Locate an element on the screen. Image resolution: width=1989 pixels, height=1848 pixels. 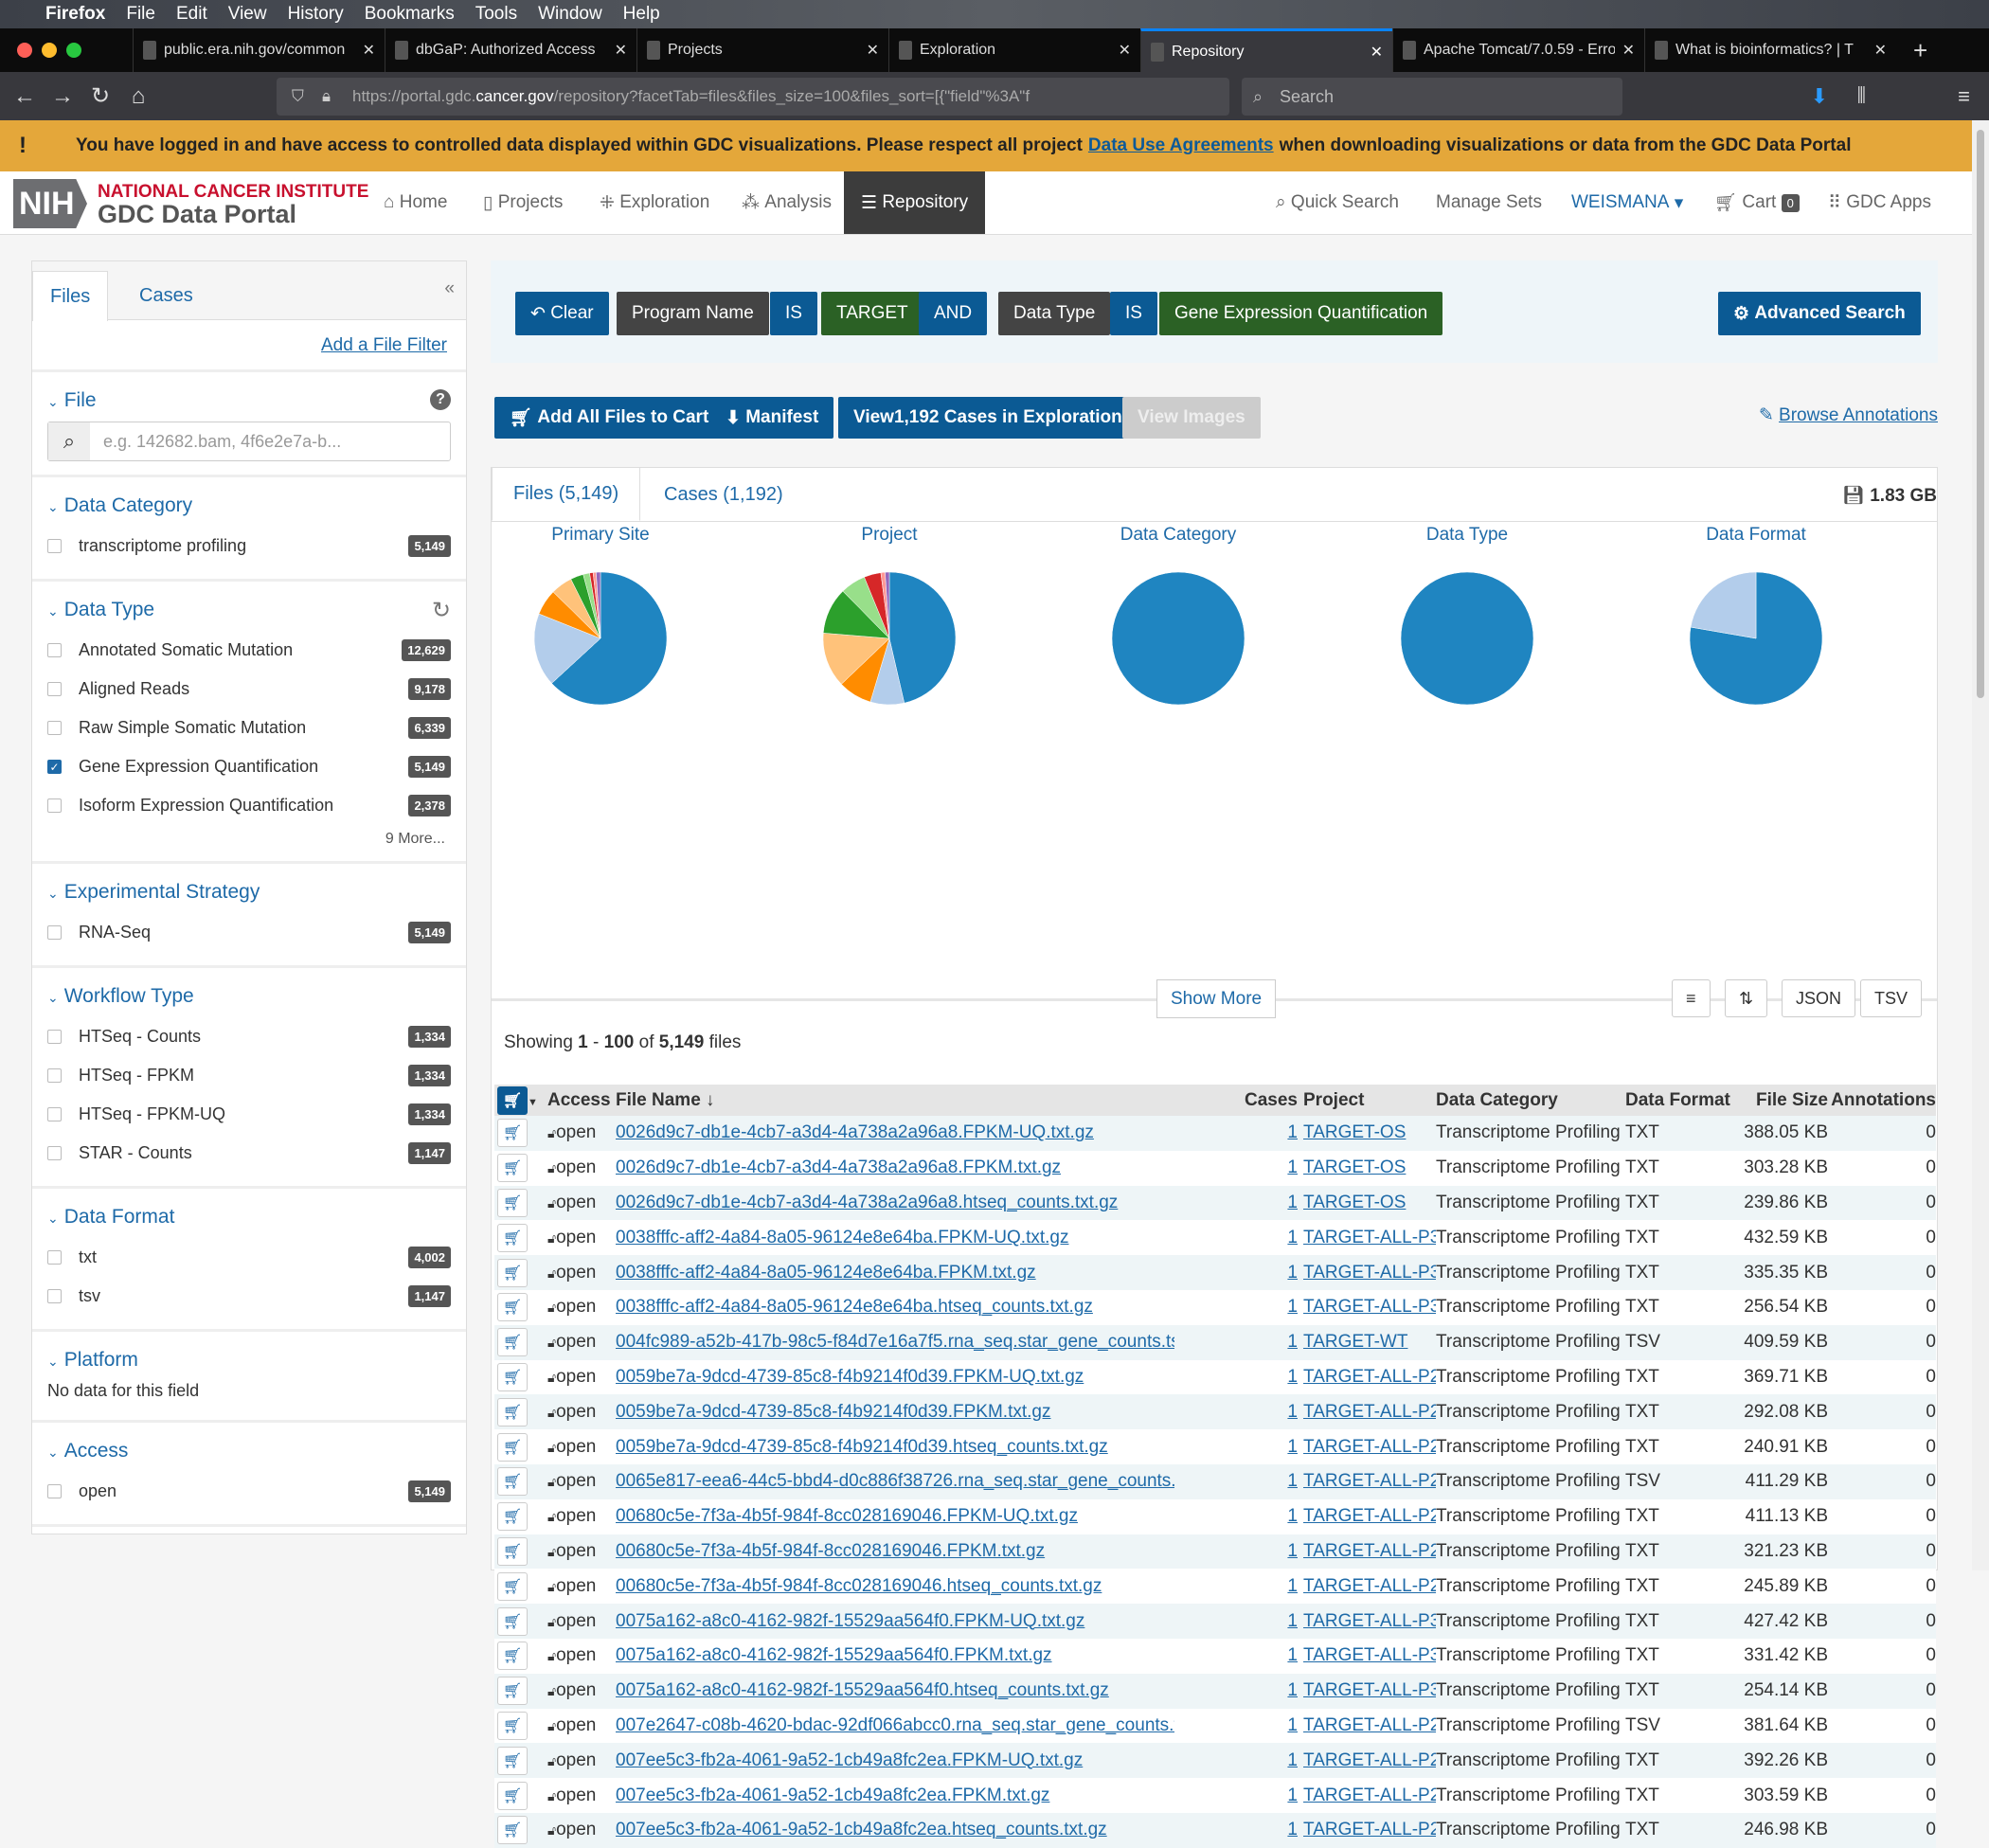
nav-analysis: ⁂ Analysis is located at coordinates (787, 202).